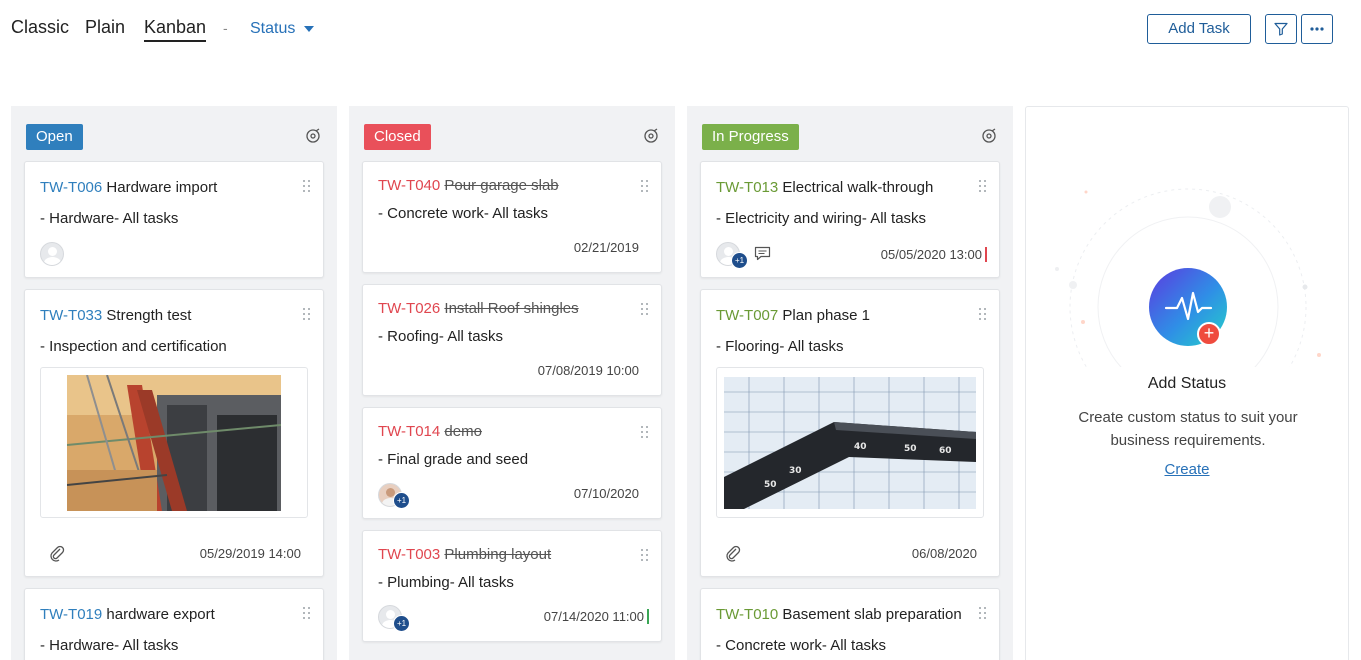  I want to click on filter-icon, so click(1281, 29).